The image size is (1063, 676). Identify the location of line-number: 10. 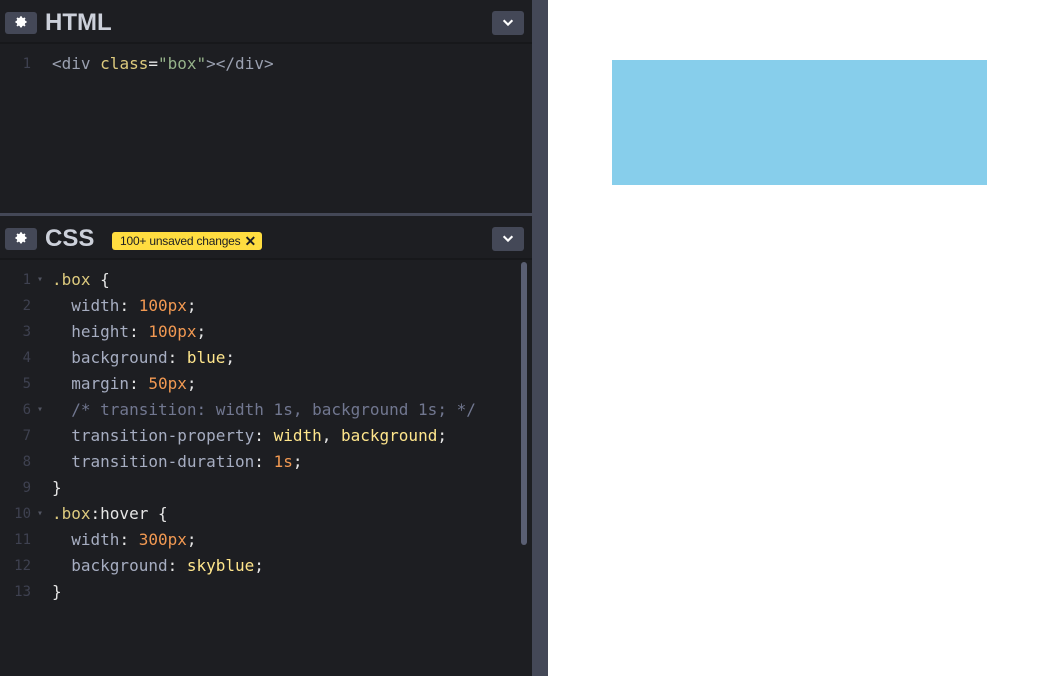
(22, 514).